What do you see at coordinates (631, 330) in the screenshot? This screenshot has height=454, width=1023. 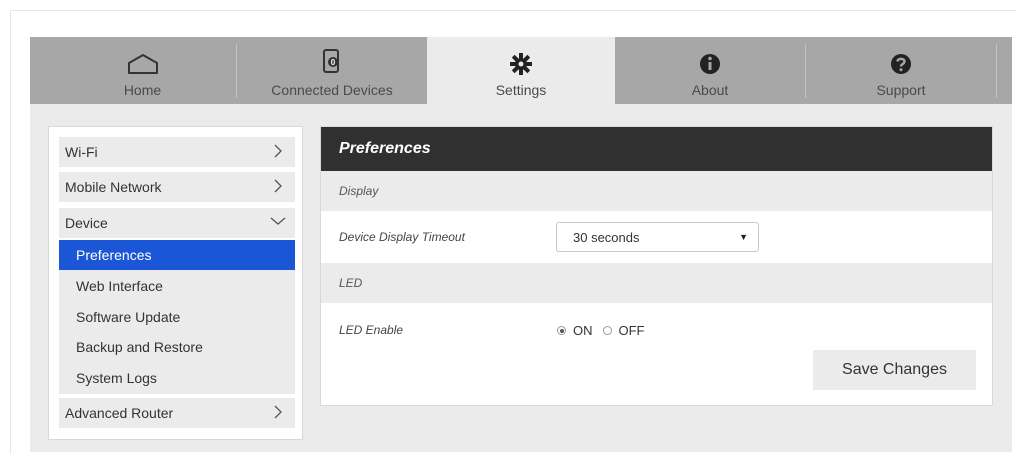 I see `led-off-label: OFF` at bounding box center [631, 330].